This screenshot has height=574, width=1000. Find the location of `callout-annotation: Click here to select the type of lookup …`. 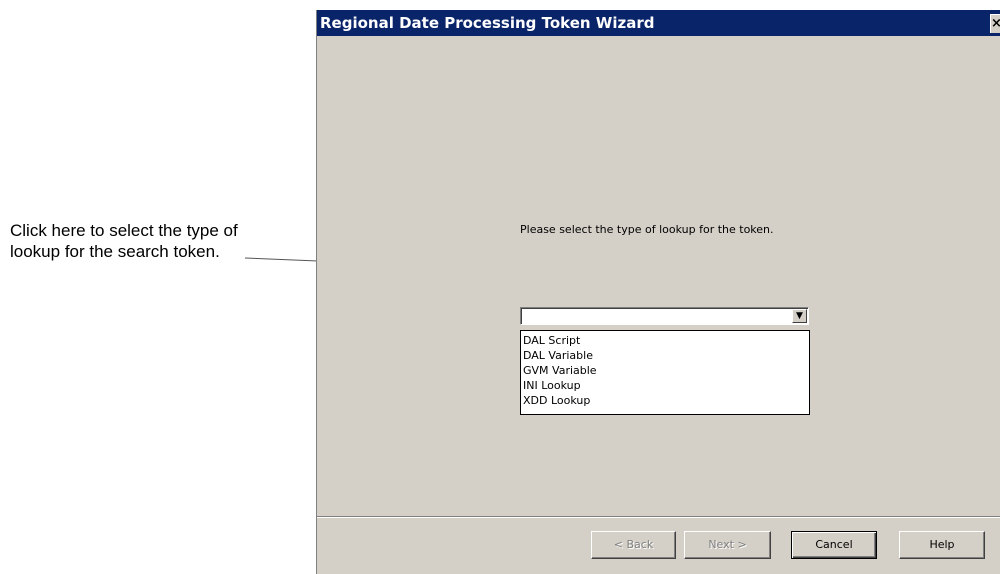

callout-annotation: Click here to select the type of lookup … is located at coordinates (155, 241).